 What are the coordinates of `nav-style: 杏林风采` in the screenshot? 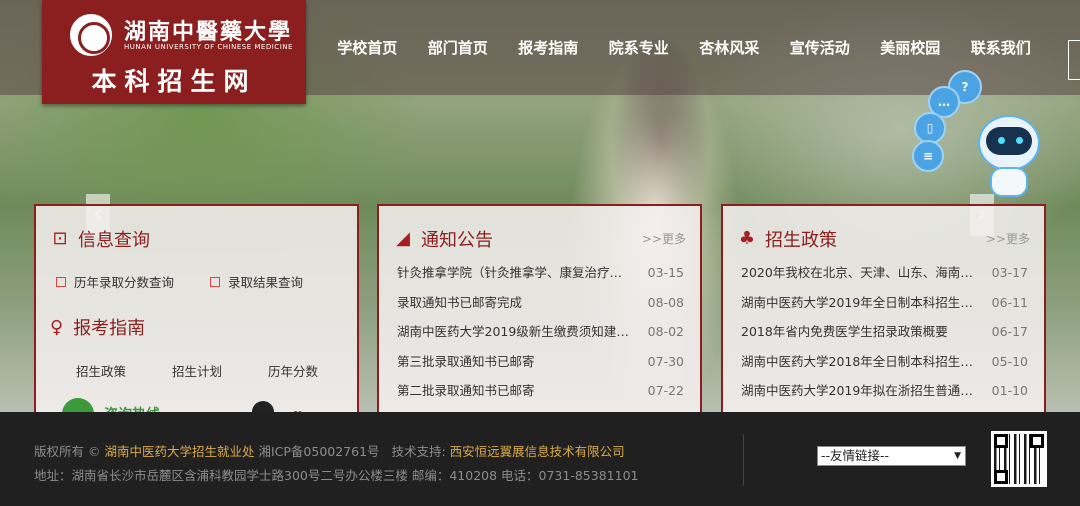 It's located at (729, 47).